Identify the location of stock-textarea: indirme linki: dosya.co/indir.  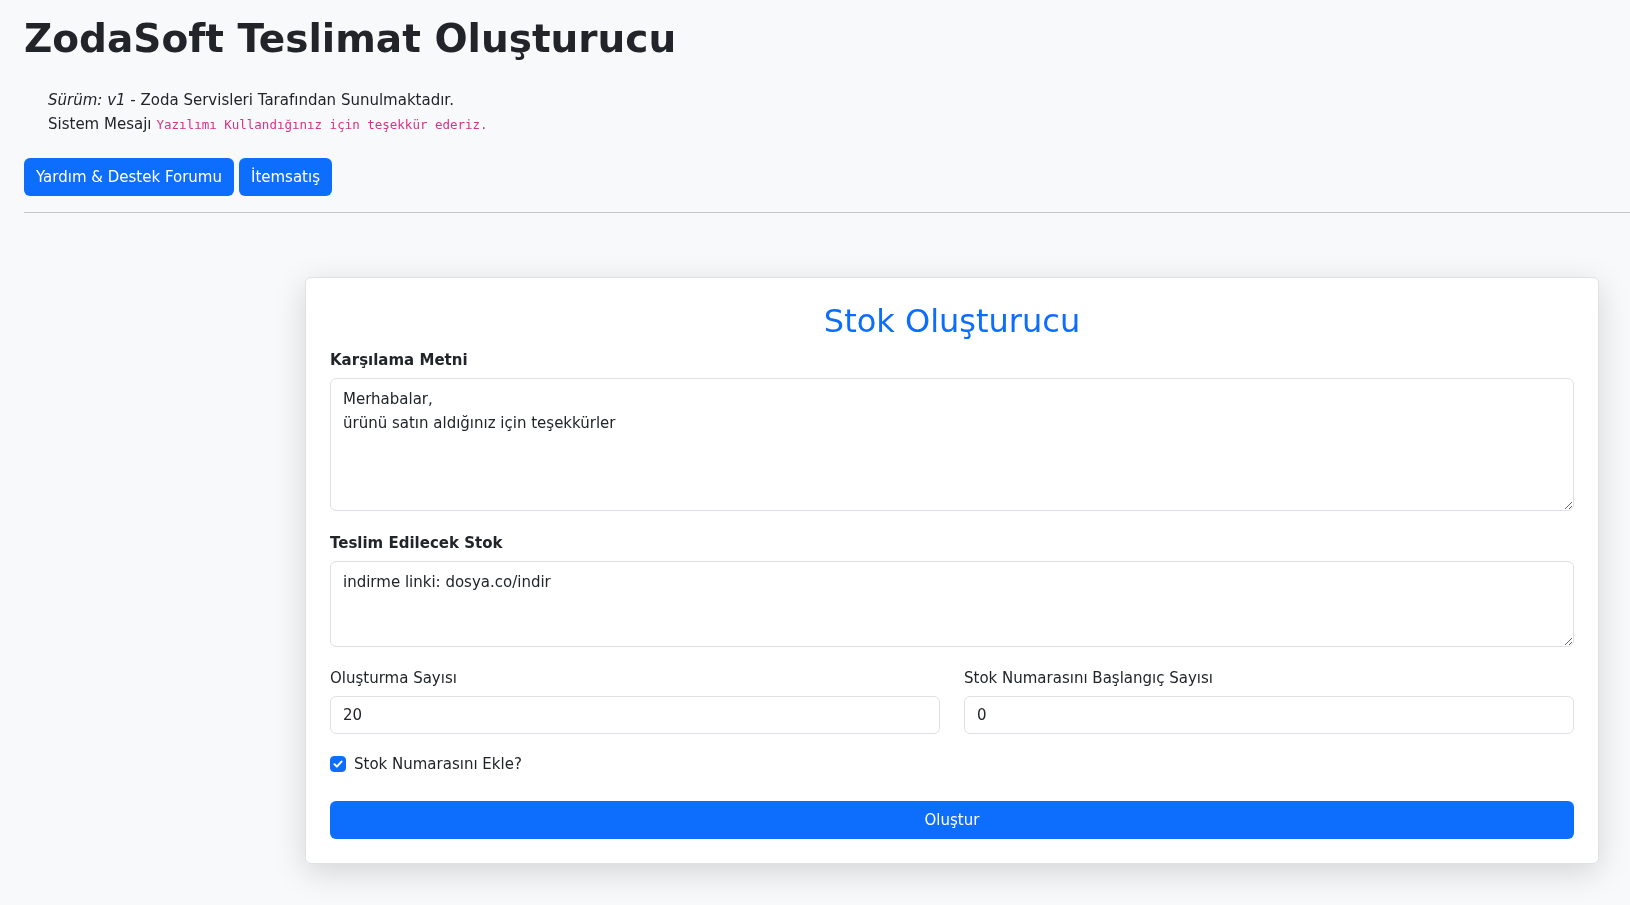
(952, 603).